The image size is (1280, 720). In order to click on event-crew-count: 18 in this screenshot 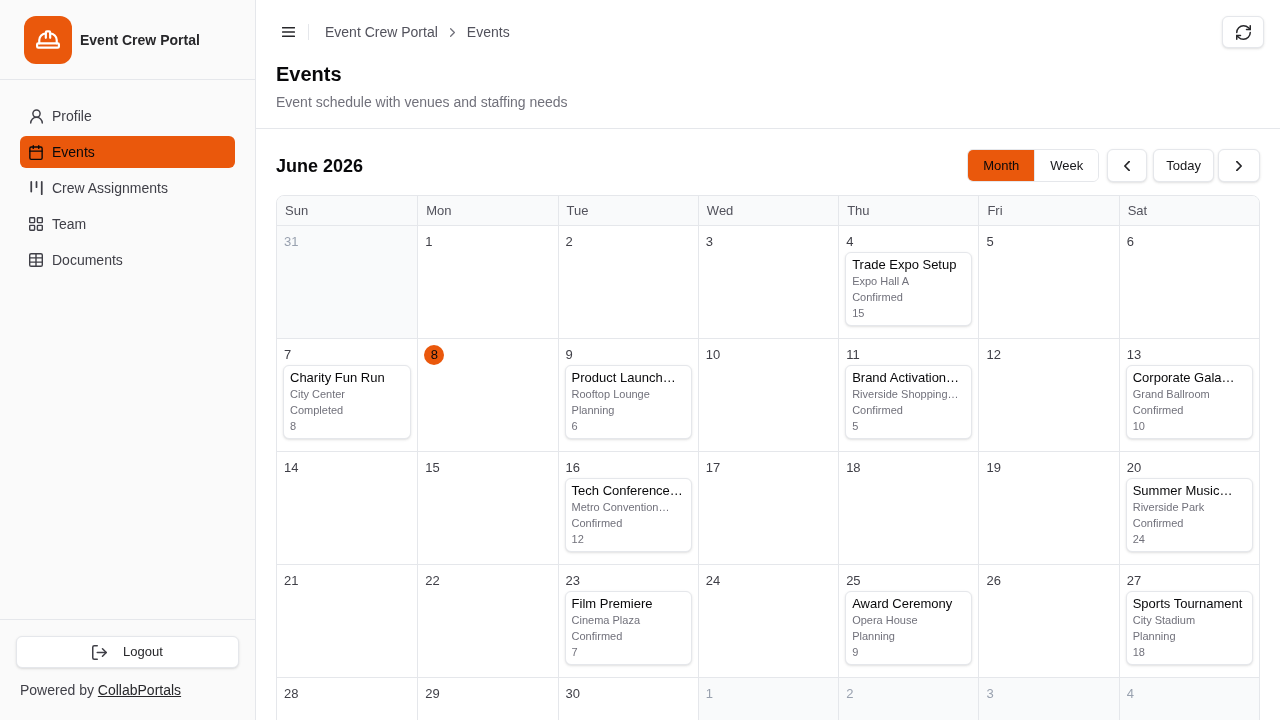, I will do `click(1139, 652)`.